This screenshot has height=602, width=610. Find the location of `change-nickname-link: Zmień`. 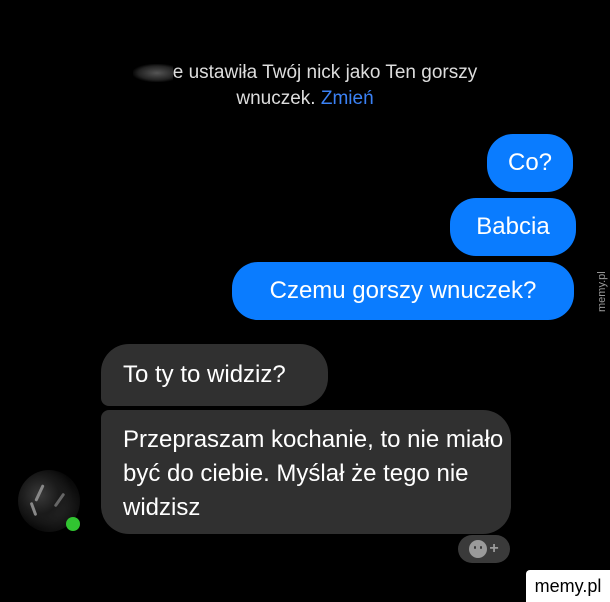

change-nickname-link: Zmień is located at coordinates (347, 98).